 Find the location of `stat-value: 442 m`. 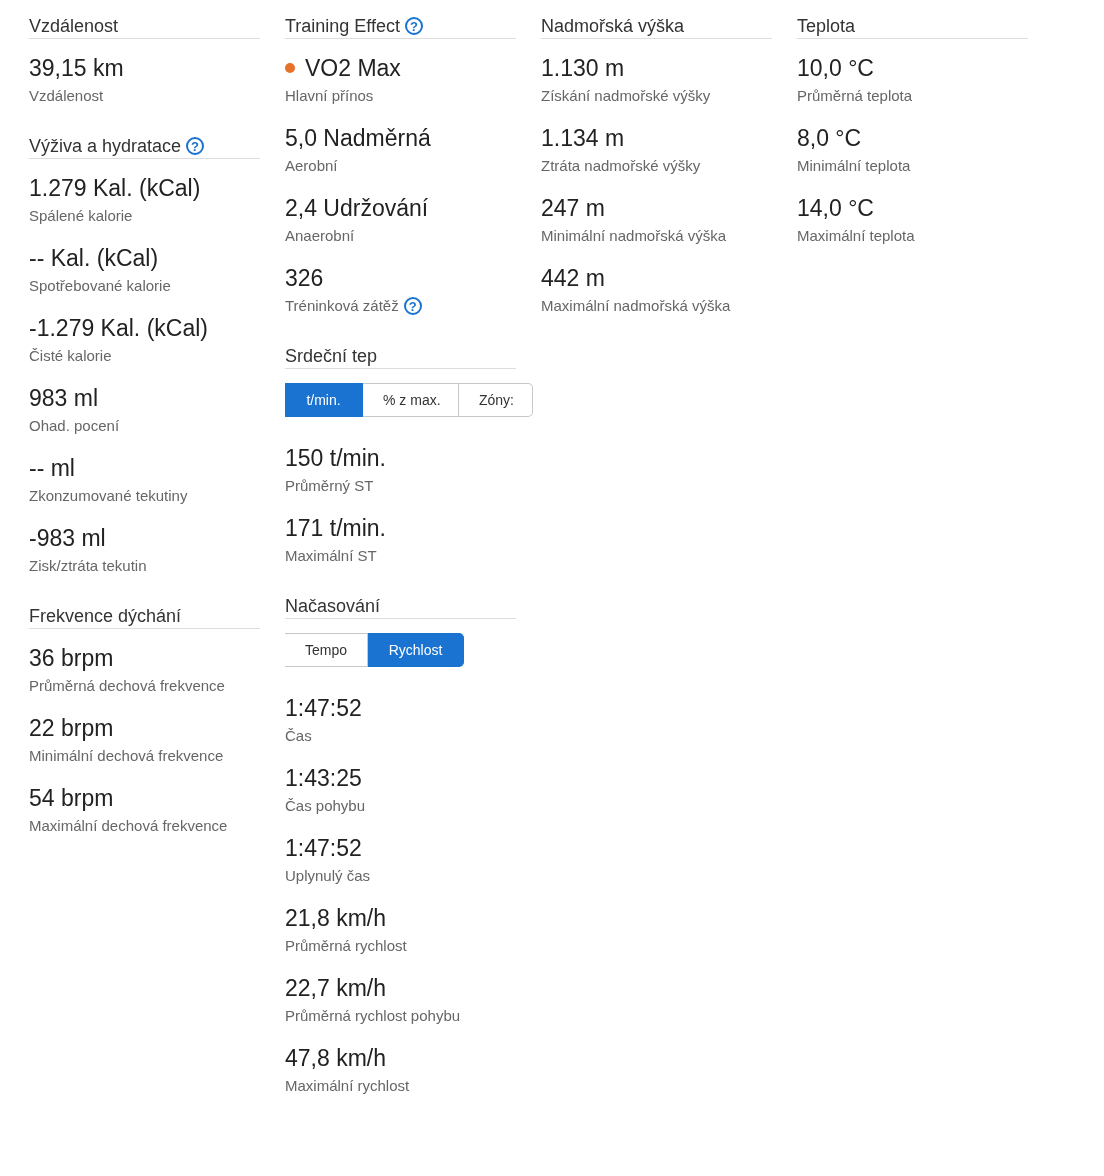

stat-value: 442 m is located at coordinates (573, 278).